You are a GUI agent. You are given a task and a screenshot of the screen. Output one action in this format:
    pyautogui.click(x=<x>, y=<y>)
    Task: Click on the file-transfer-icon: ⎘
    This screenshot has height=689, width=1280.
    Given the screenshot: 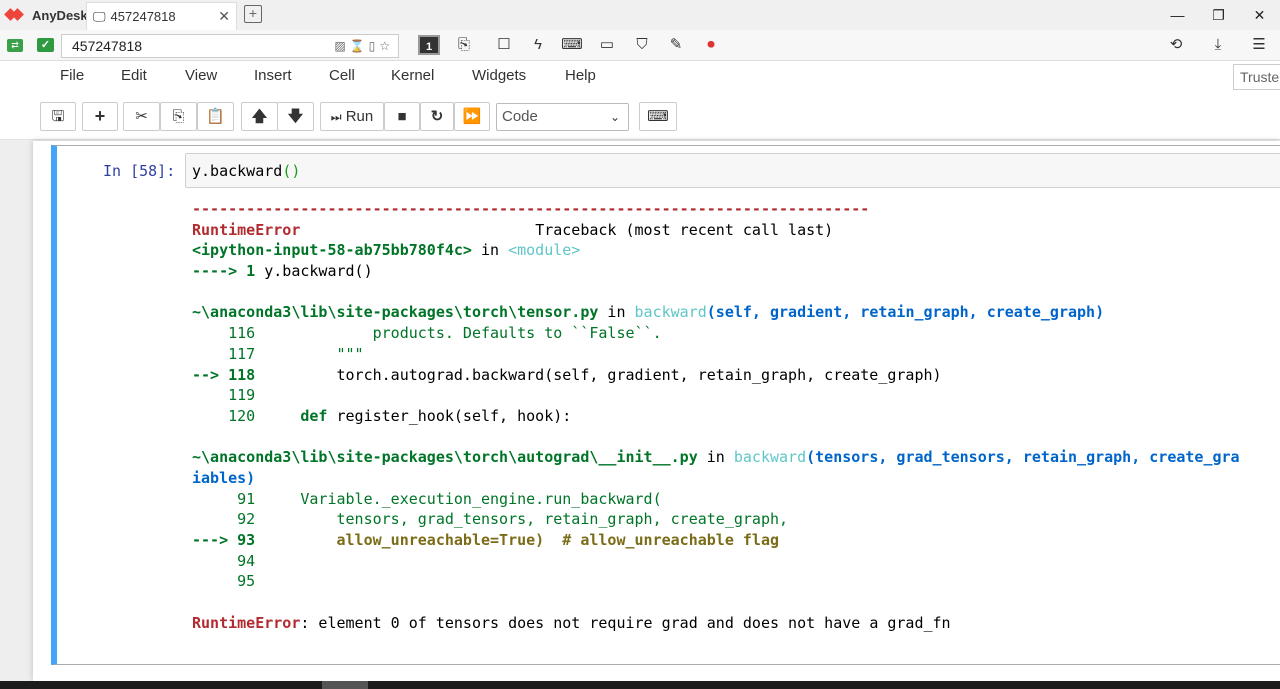 What is the action you would take?
    pyautogui.click(x=464, y=45)
    